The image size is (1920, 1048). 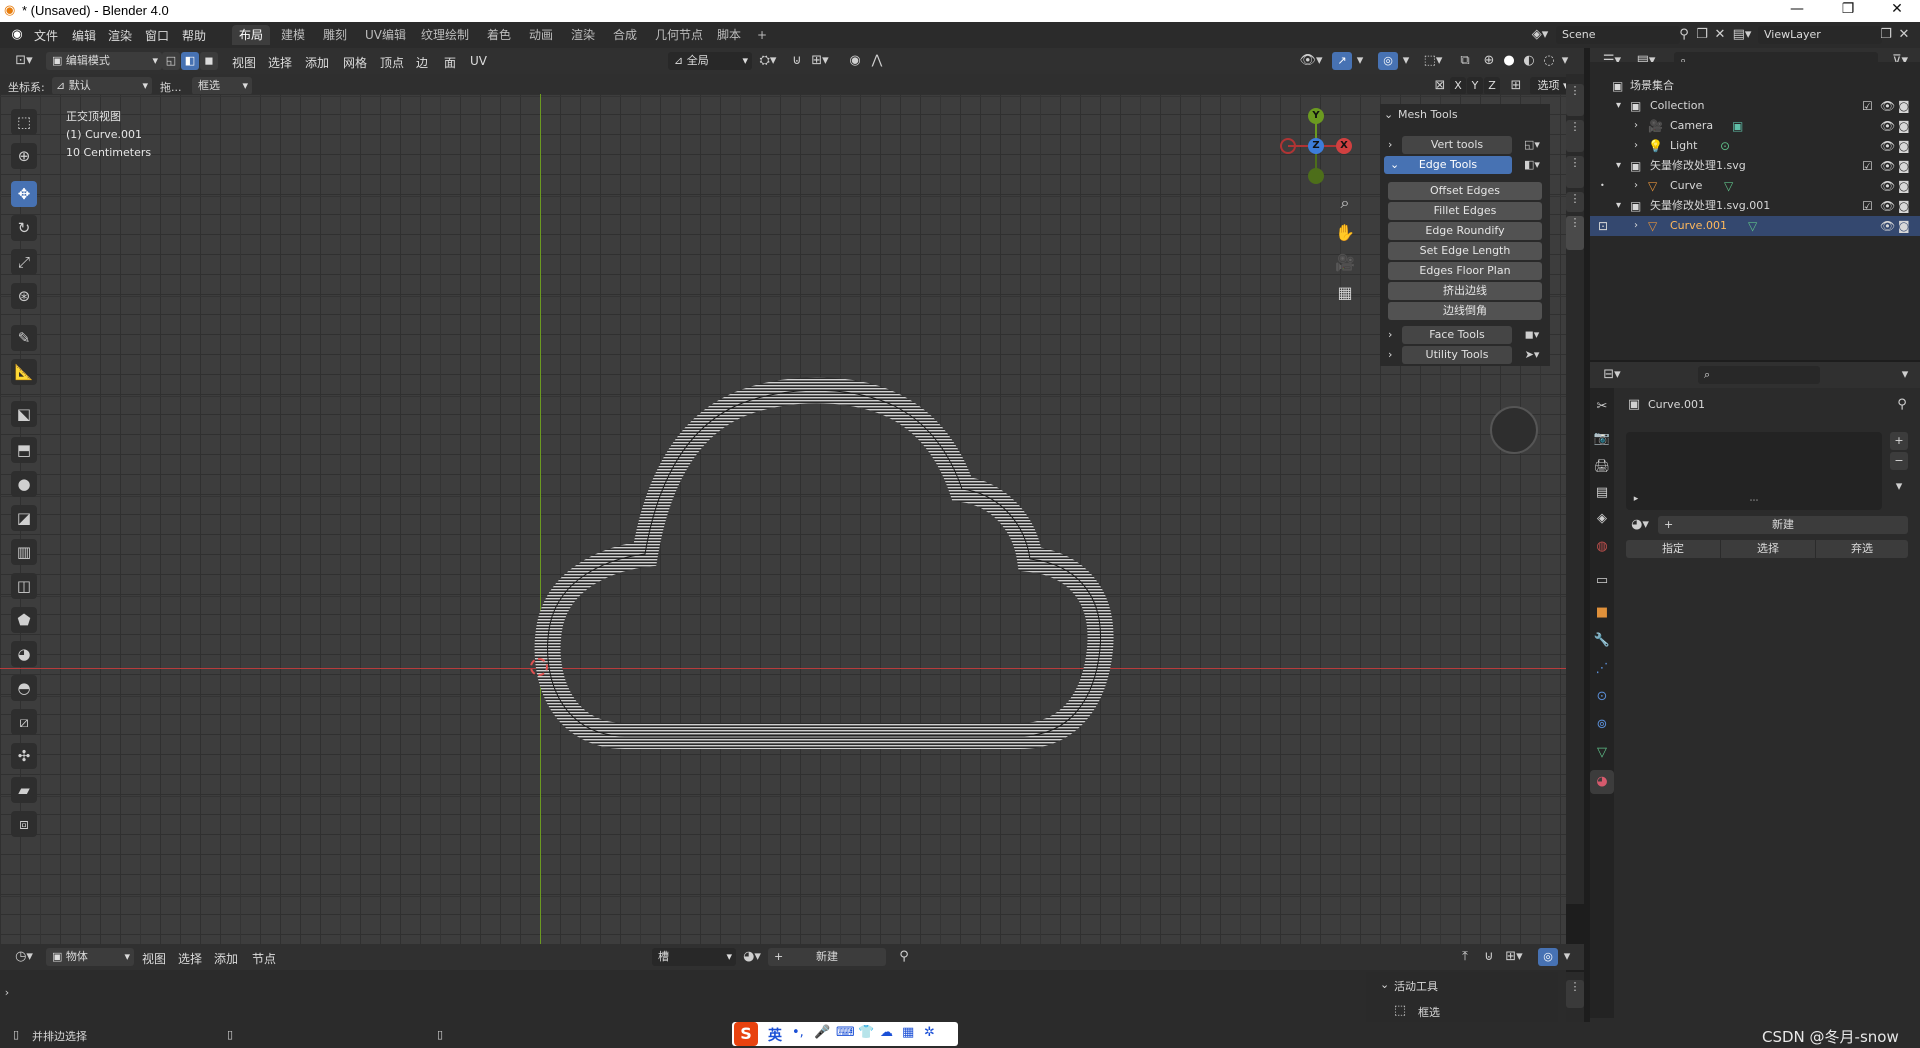 What do you see at coordinates (1755, 146) in the screenshot?
I see `light-row: › 💡 Light ⊙ 👁 ◙` at bounding box center [1755, 146].